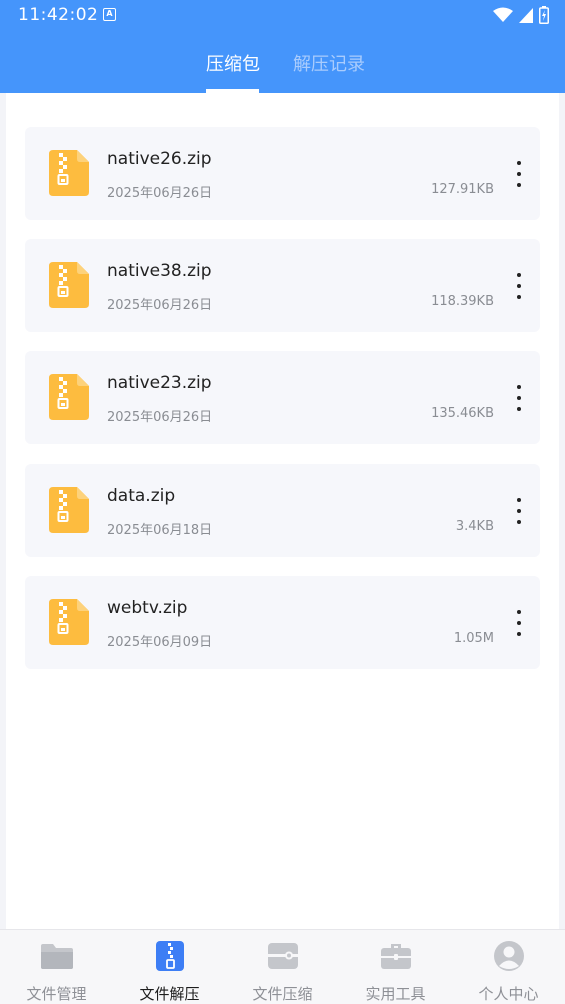  What do you see at coordinates (282, 510) in the screenshot?
I see `file-card: data.zip 2025年06月18日 3.4KB` at bounding box center [282, 510].